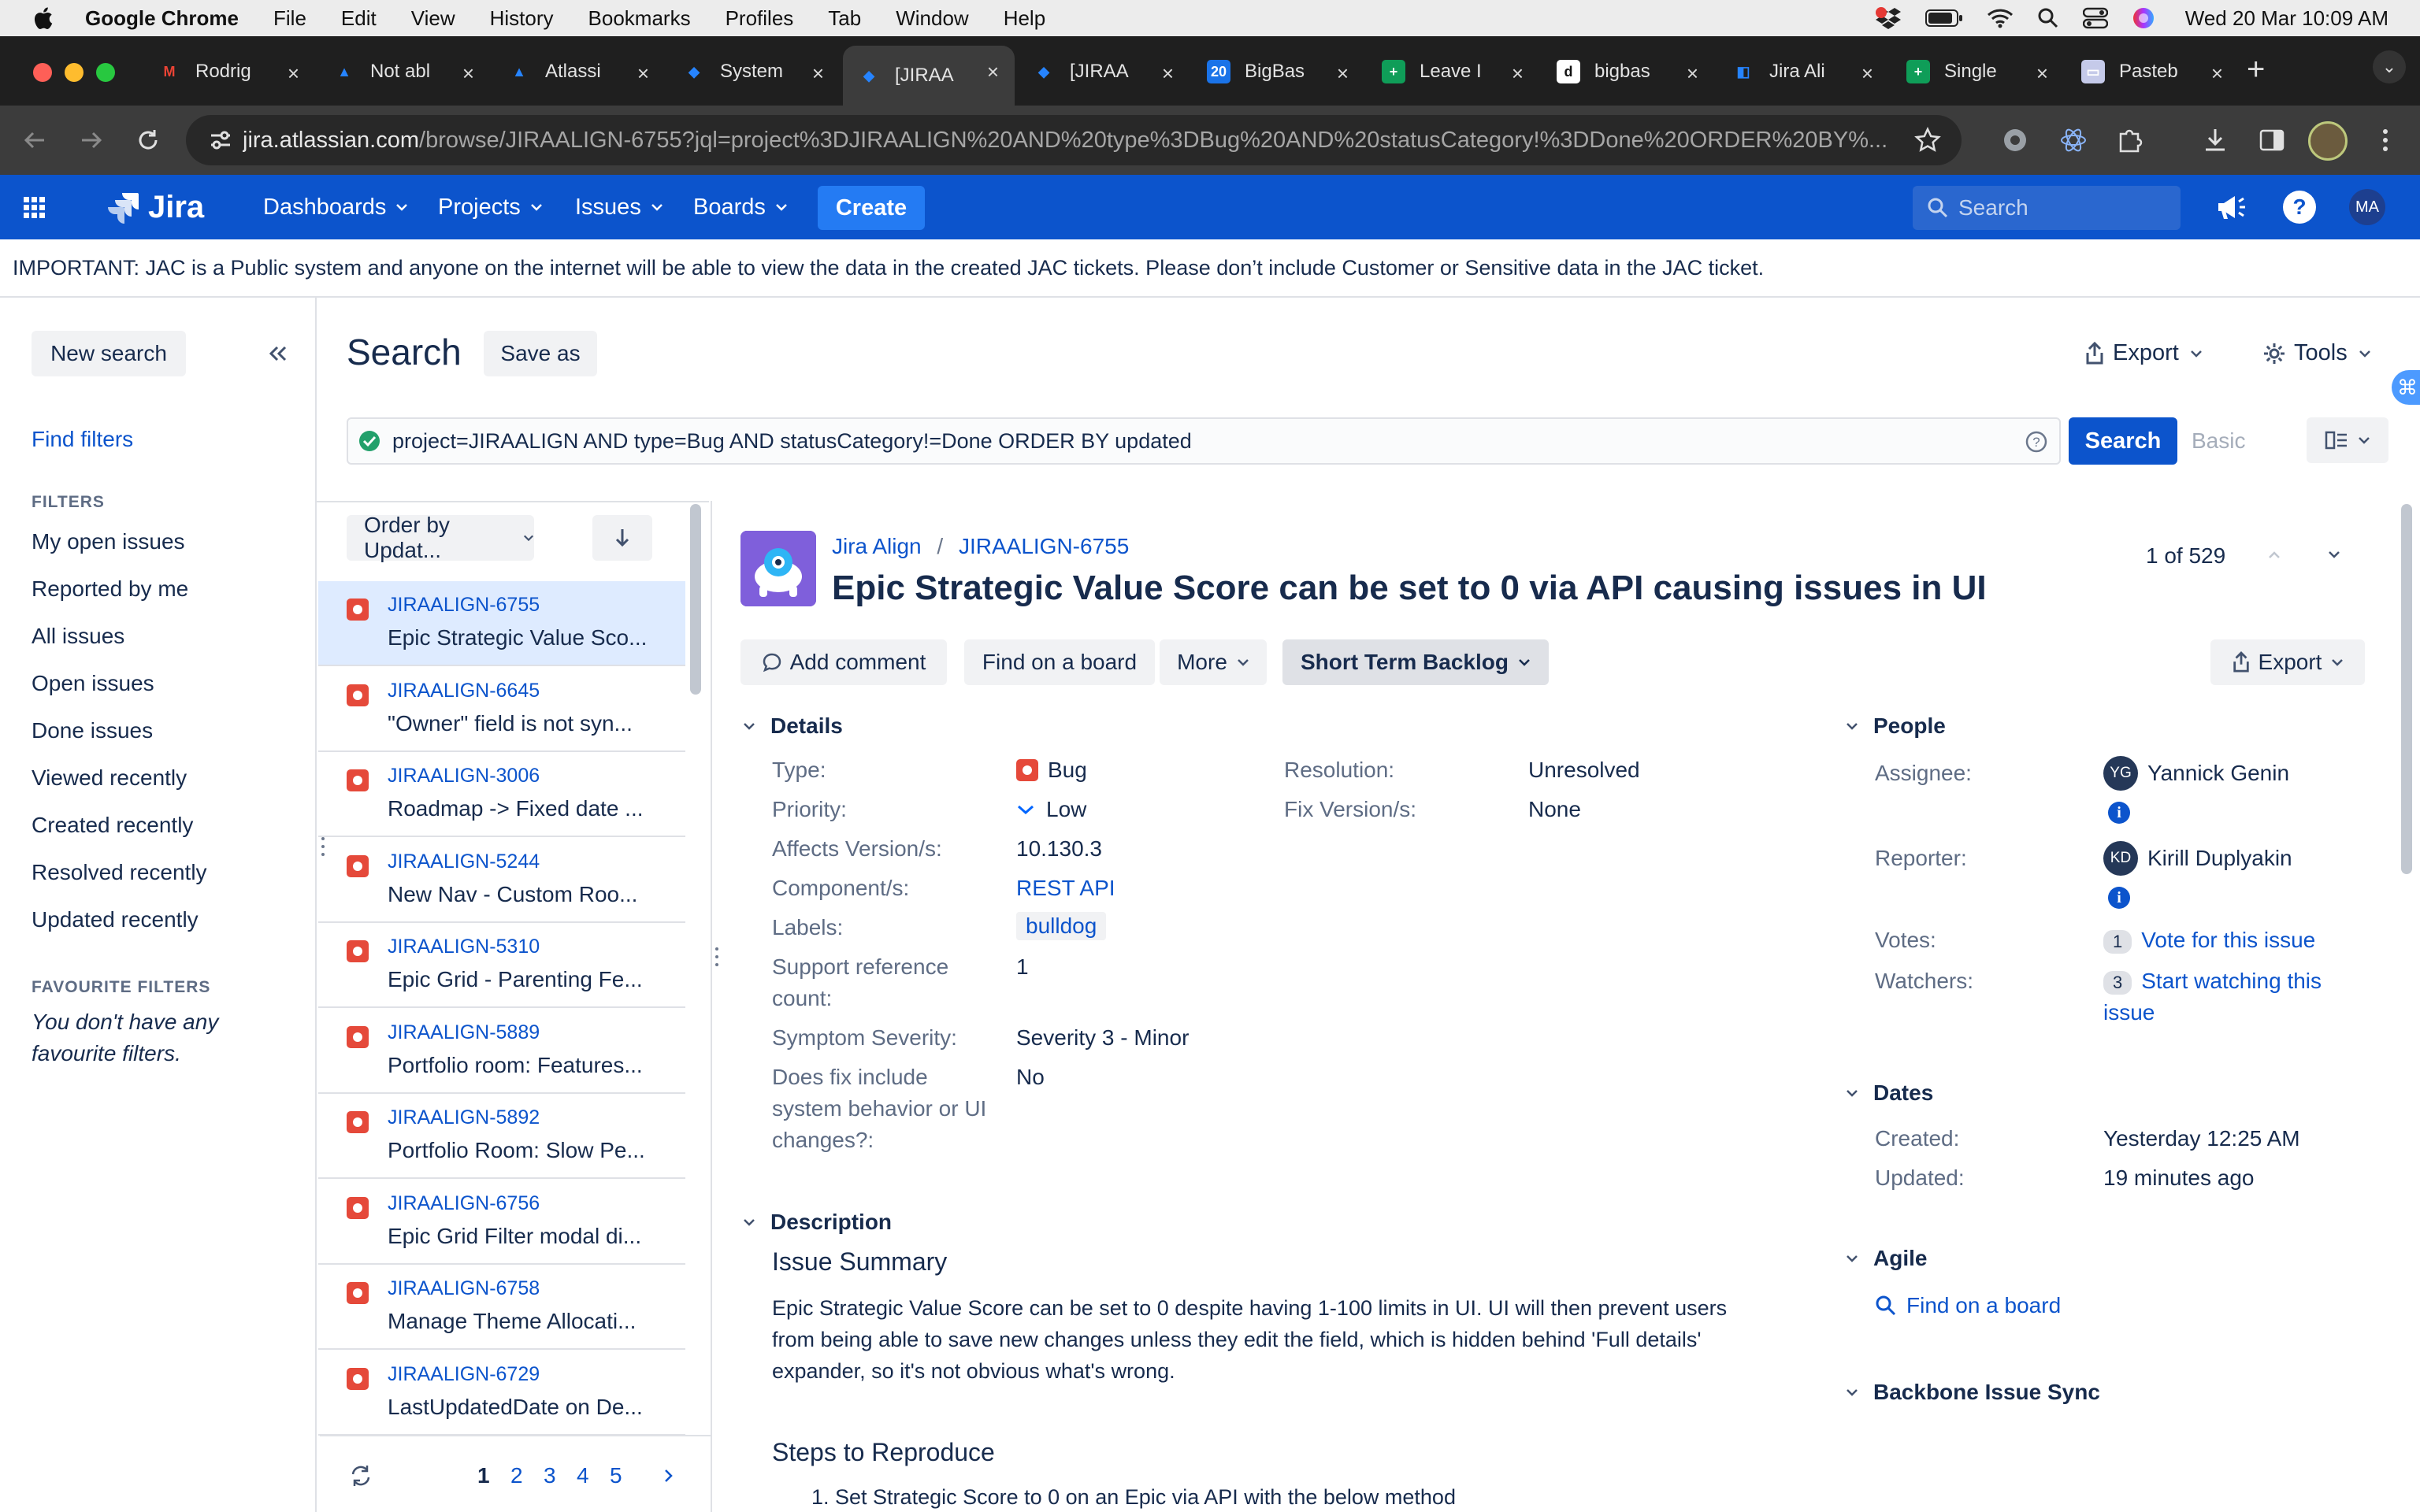 The image size is (2420, 1512). I want to click on menu-tab: Tab, so click(845, 18).